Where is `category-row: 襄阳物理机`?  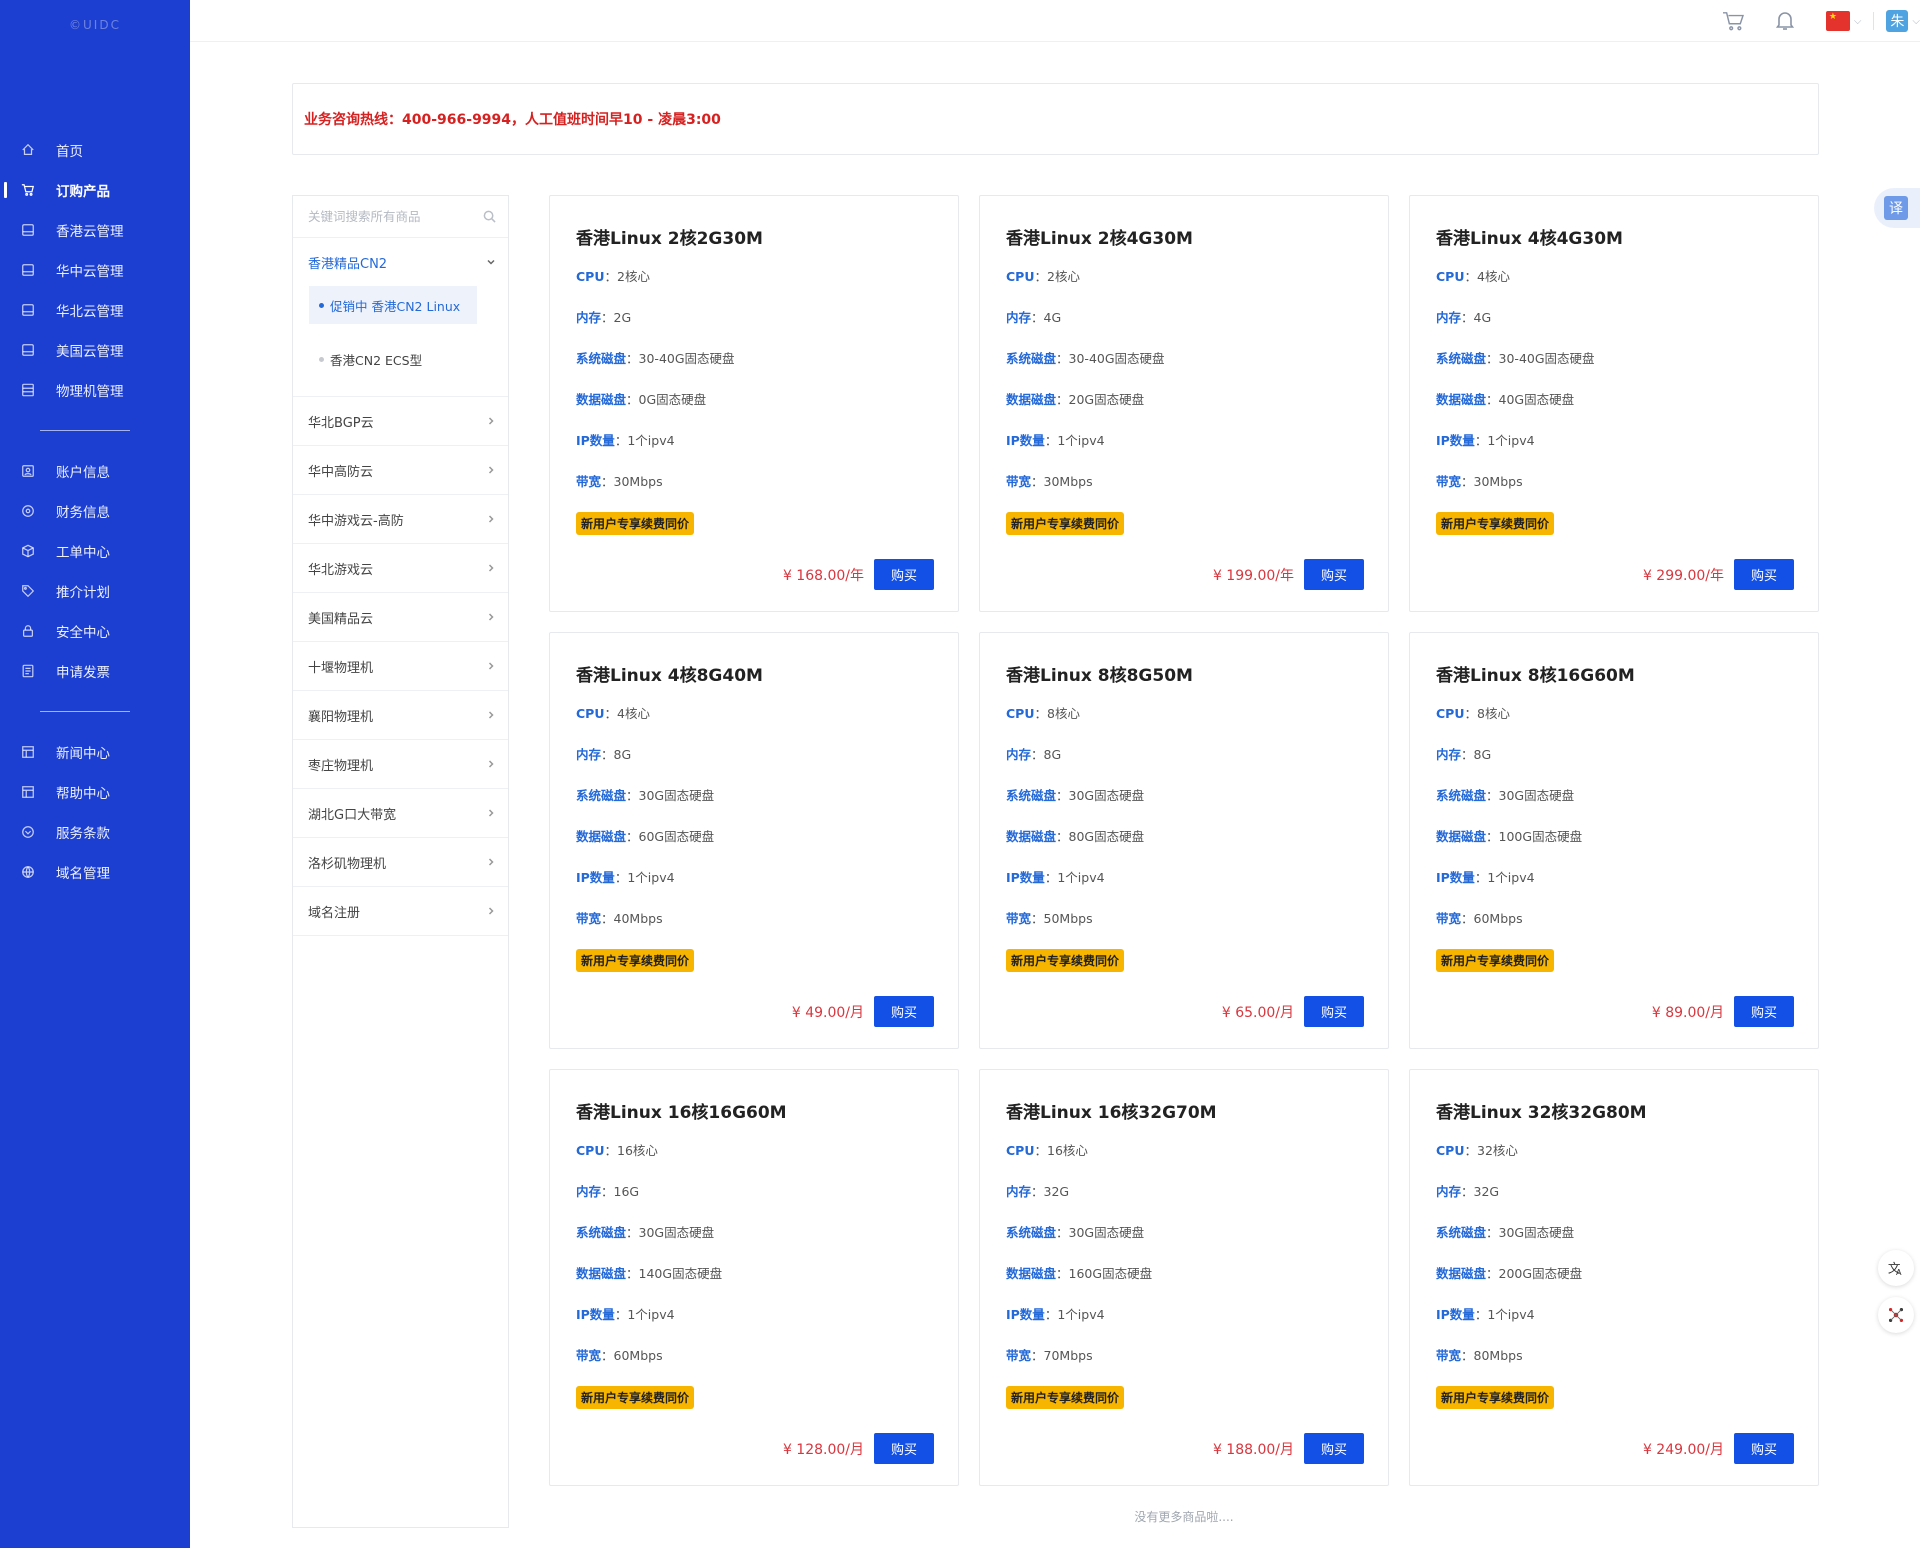
category-row: 襄阳物理机 is located at coordinates (400, 715).